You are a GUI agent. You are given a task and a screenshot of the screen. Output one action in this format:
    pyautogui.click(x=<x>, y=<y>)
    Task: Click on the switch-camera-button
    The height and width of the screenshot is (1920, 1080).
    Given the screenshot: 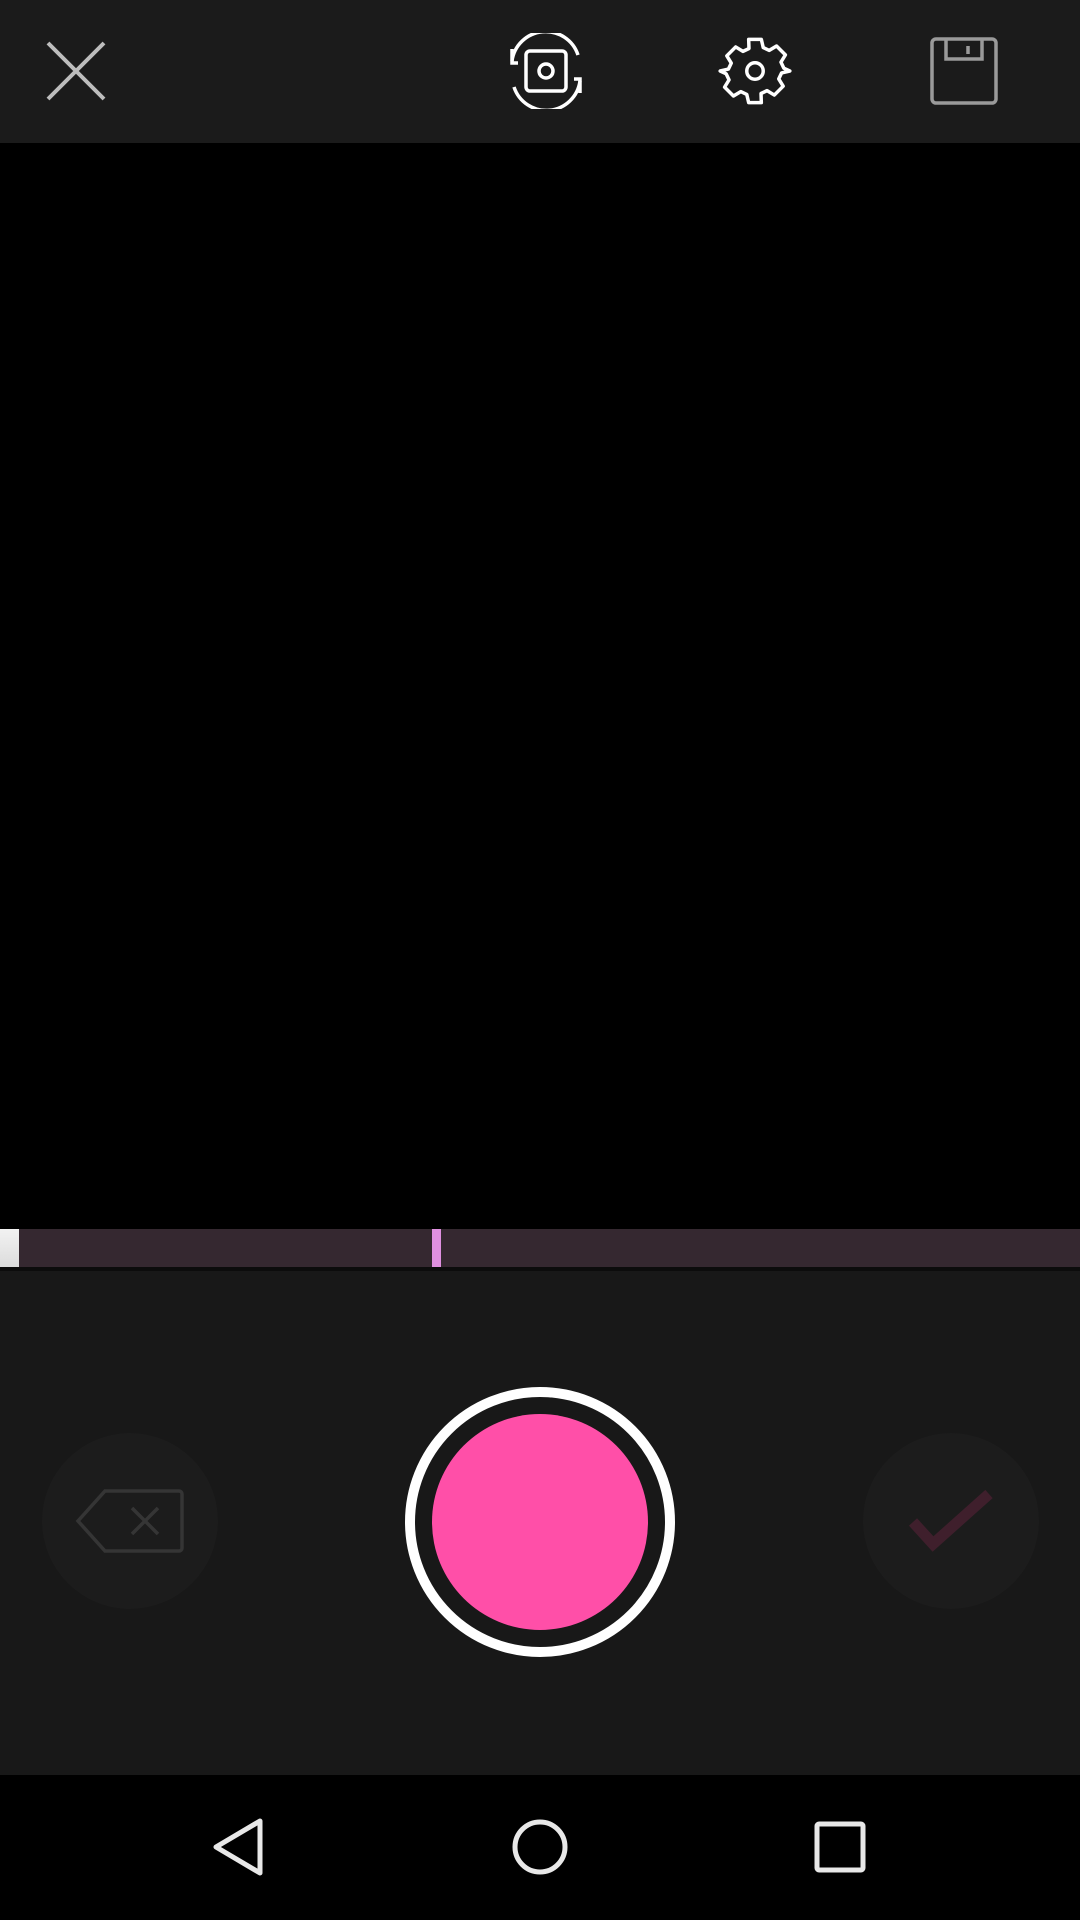 What is the action you would take?
    pyautogui.click(x=546, y=71)
    